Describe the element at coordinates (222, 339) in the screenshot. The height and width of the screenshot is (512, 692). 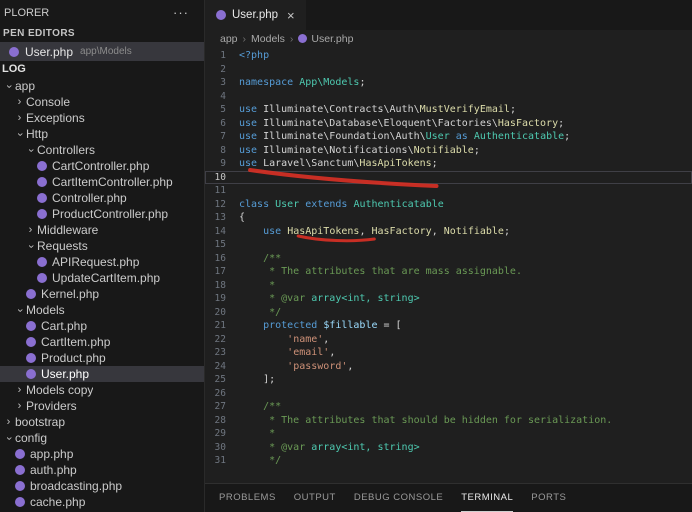
I see `line-number: 22` at that location.